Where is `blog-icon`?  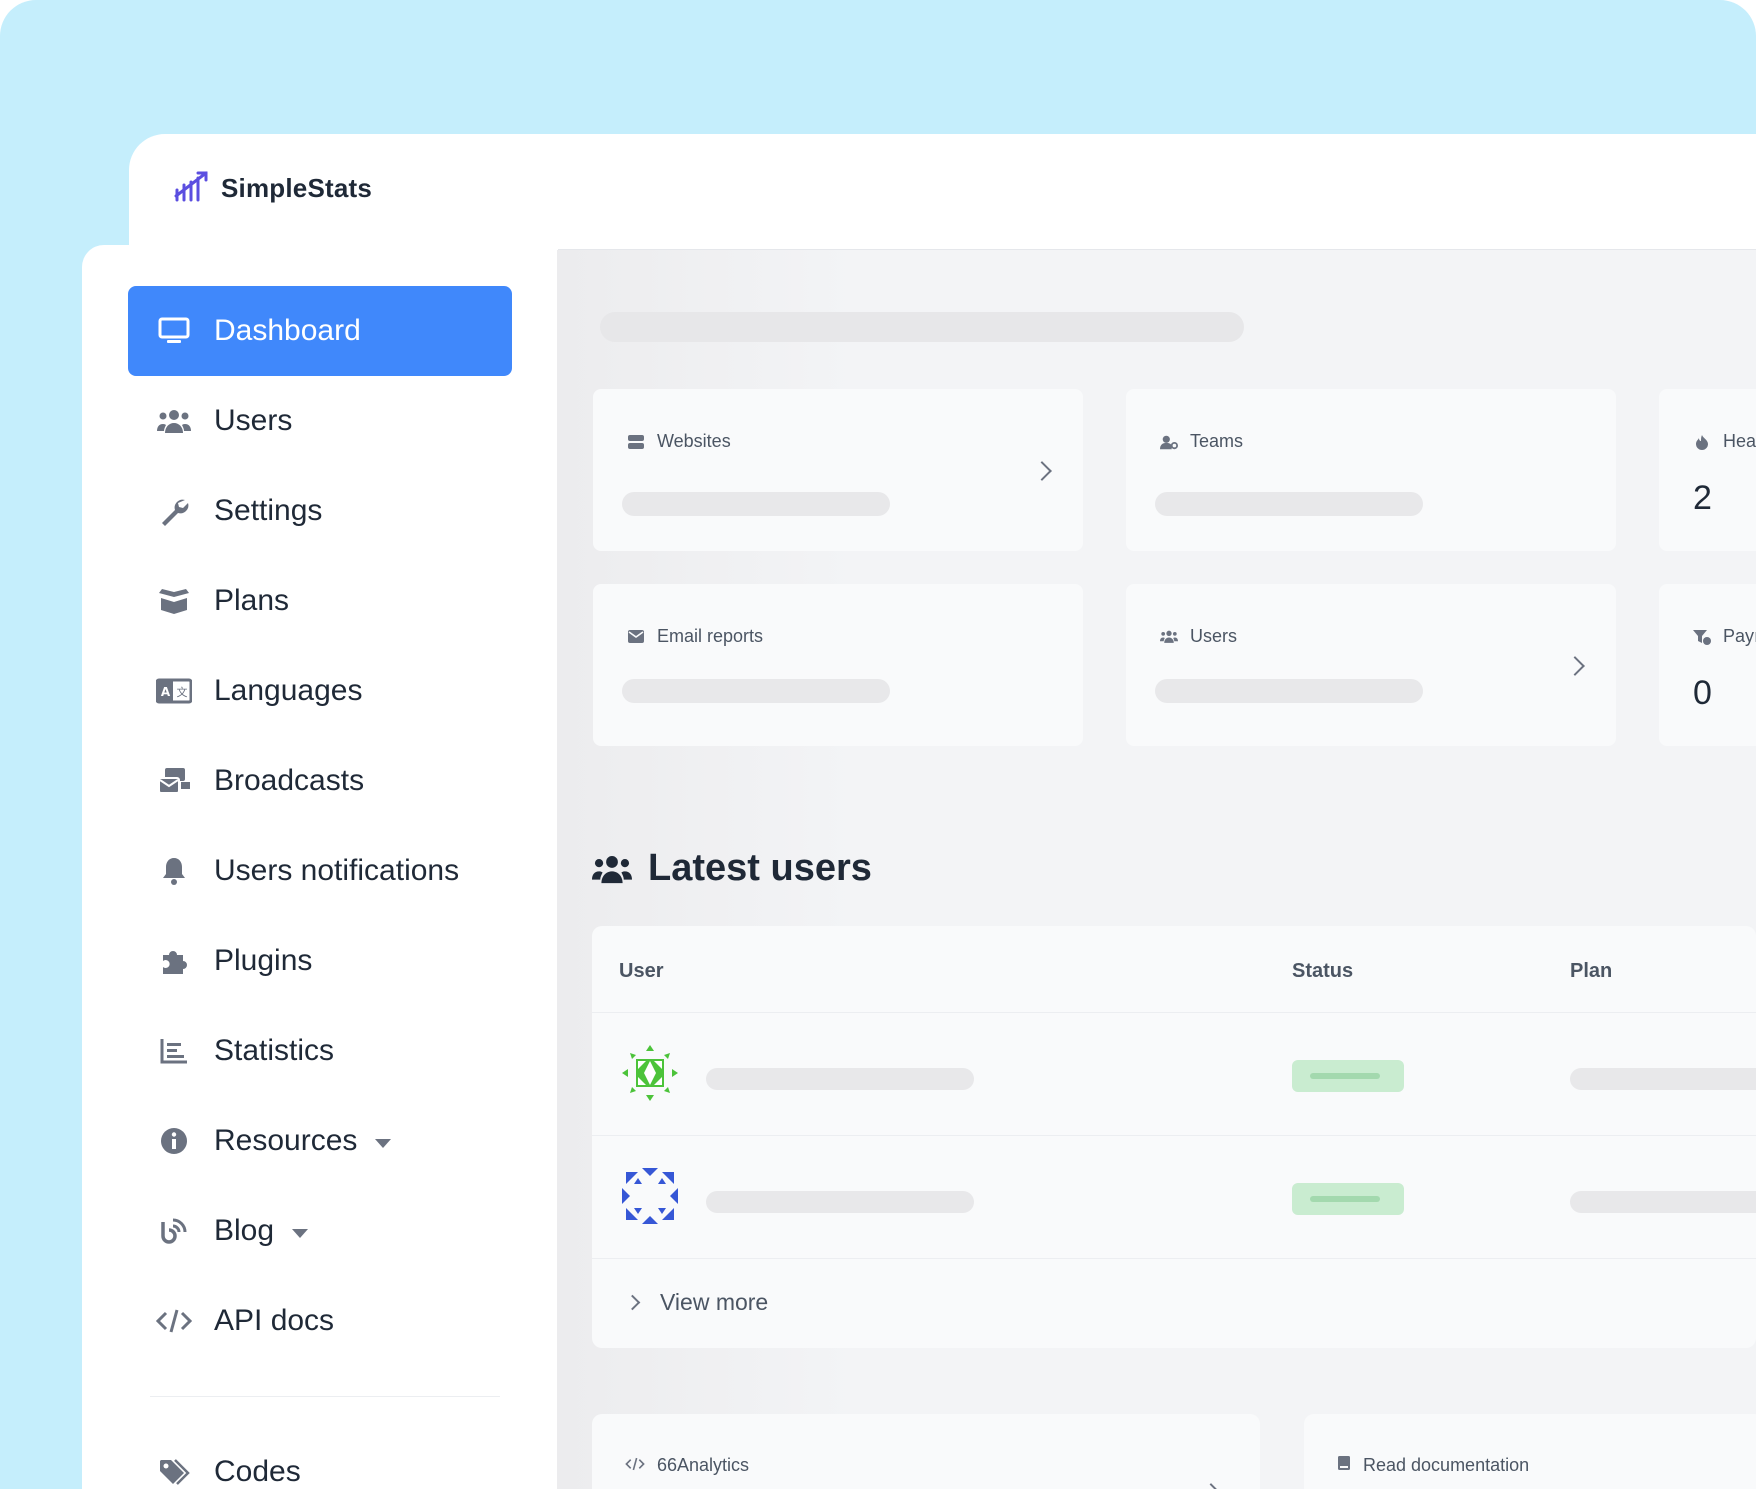 blog-icon is located at coordinates (174, 1231).